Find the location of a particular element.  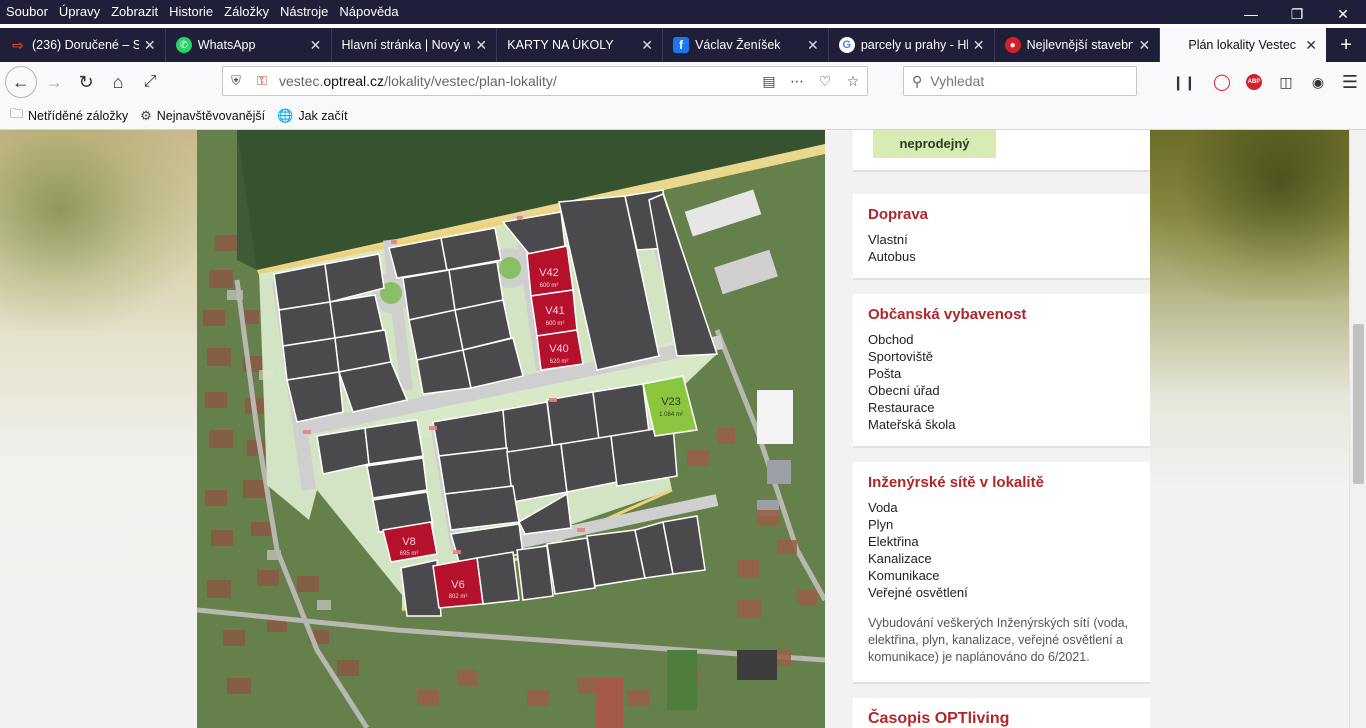

tab-mail: ⇨ (236) Doručené – Se ✕ is located at coordinates (83, 45).